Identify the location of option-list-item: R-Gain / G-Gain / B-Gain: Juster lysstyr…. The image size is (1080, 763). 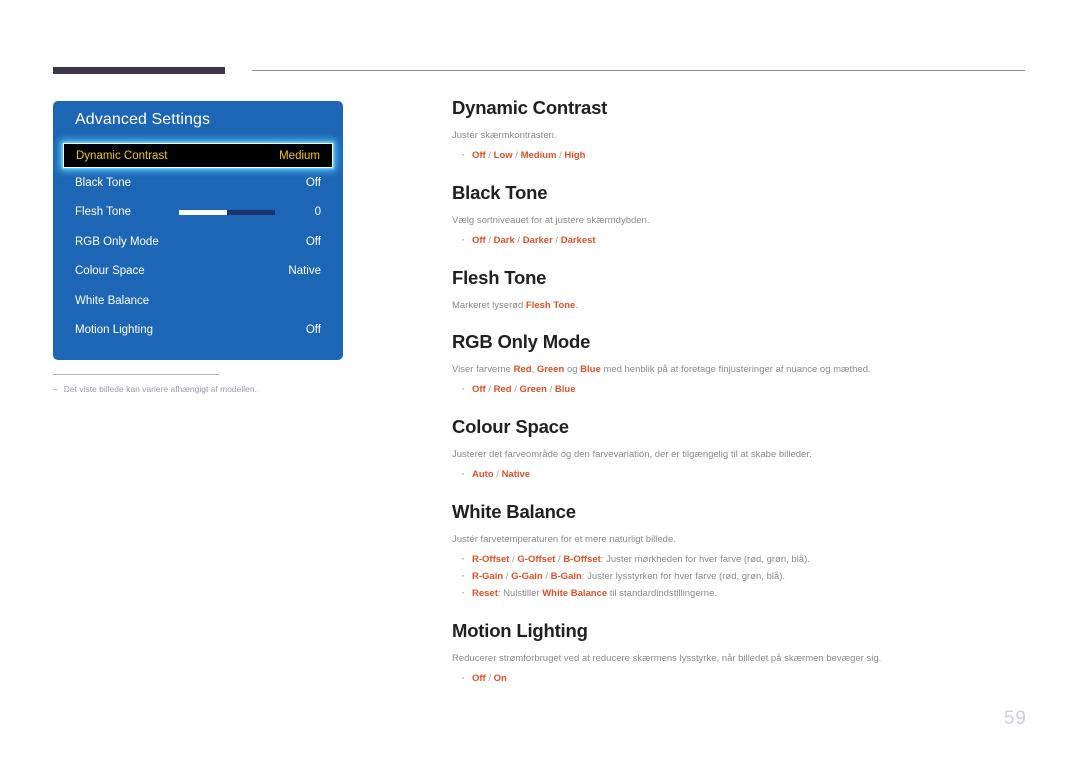
(739, 576).